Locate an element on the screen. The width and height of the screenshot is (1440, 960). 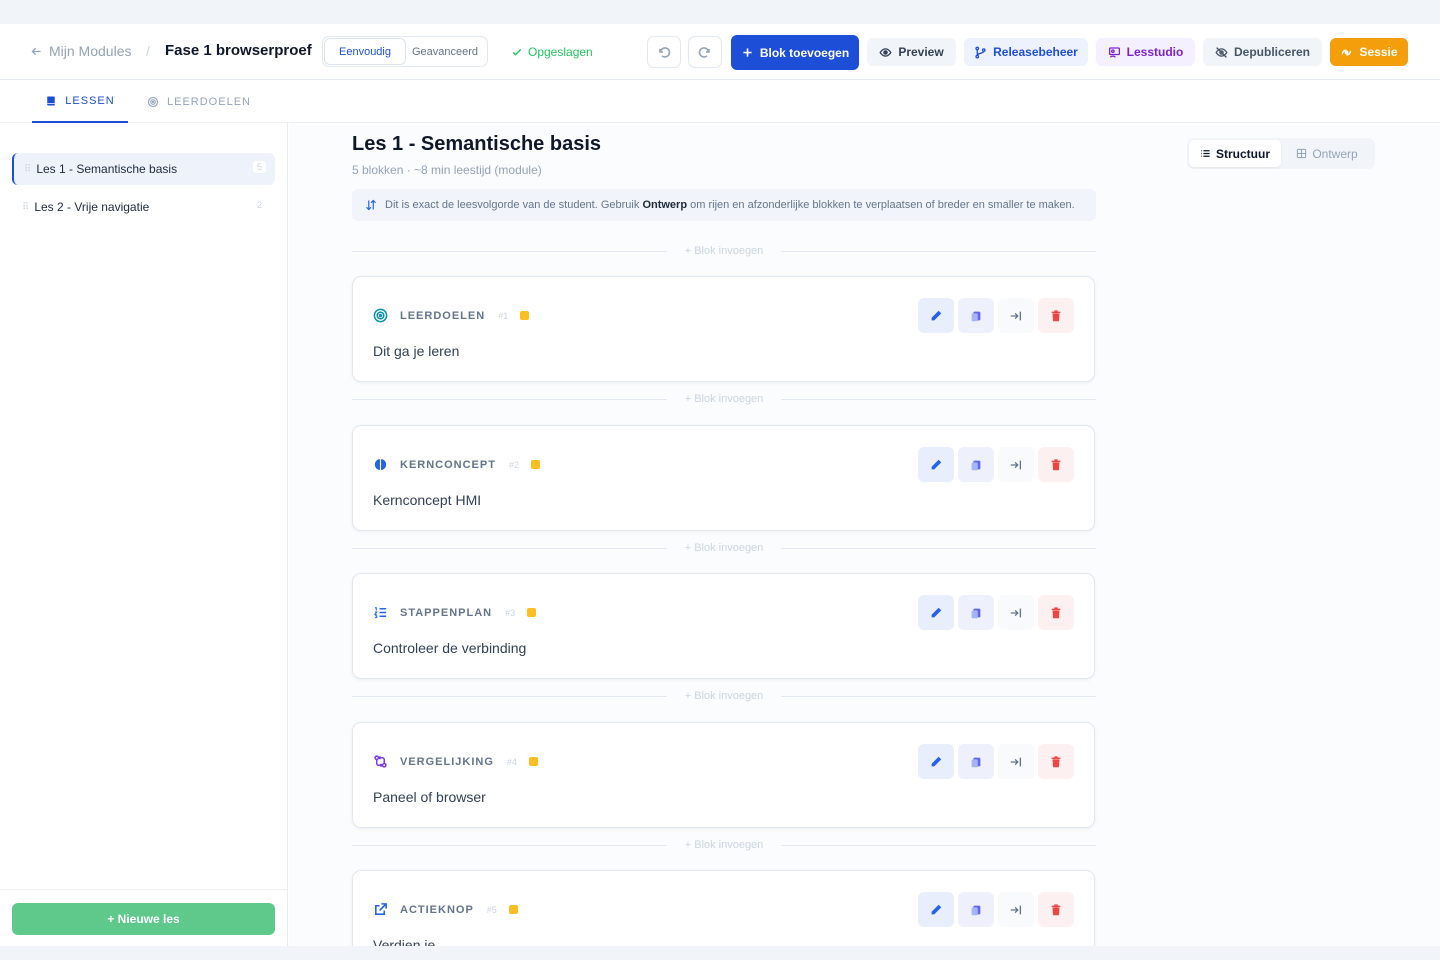
section-tabs: LESSEN LEERDOELEN is located at coordinates (720, 101).